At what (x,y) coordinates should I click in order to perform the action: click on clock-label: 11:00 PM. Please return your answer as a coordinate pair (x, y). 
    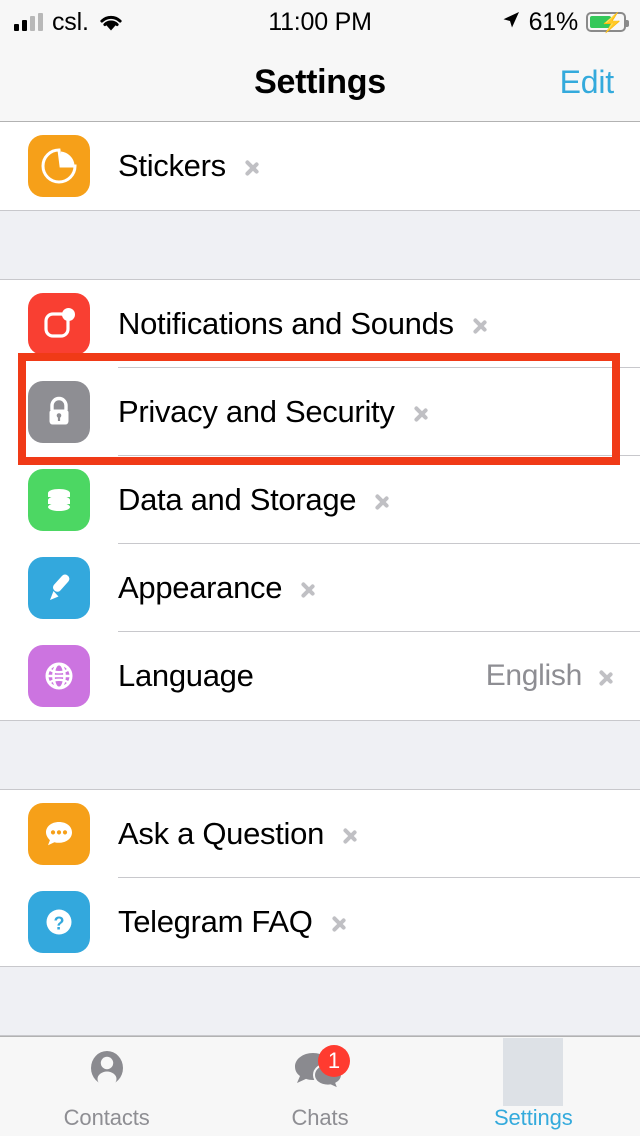
    Looking at the image, I should click on (320, 21).